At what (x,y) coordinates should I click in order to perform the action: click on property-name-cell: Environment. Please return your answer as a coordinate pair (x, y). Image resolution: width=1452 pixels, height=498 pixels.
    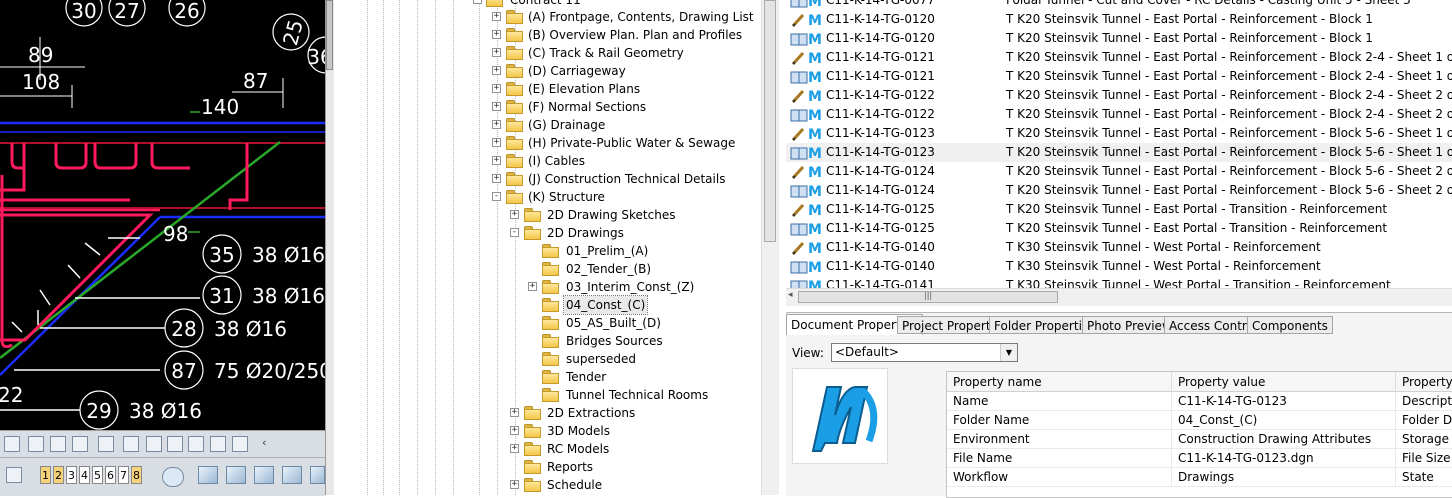
    Looking at the image, I should click on (1059, 439).